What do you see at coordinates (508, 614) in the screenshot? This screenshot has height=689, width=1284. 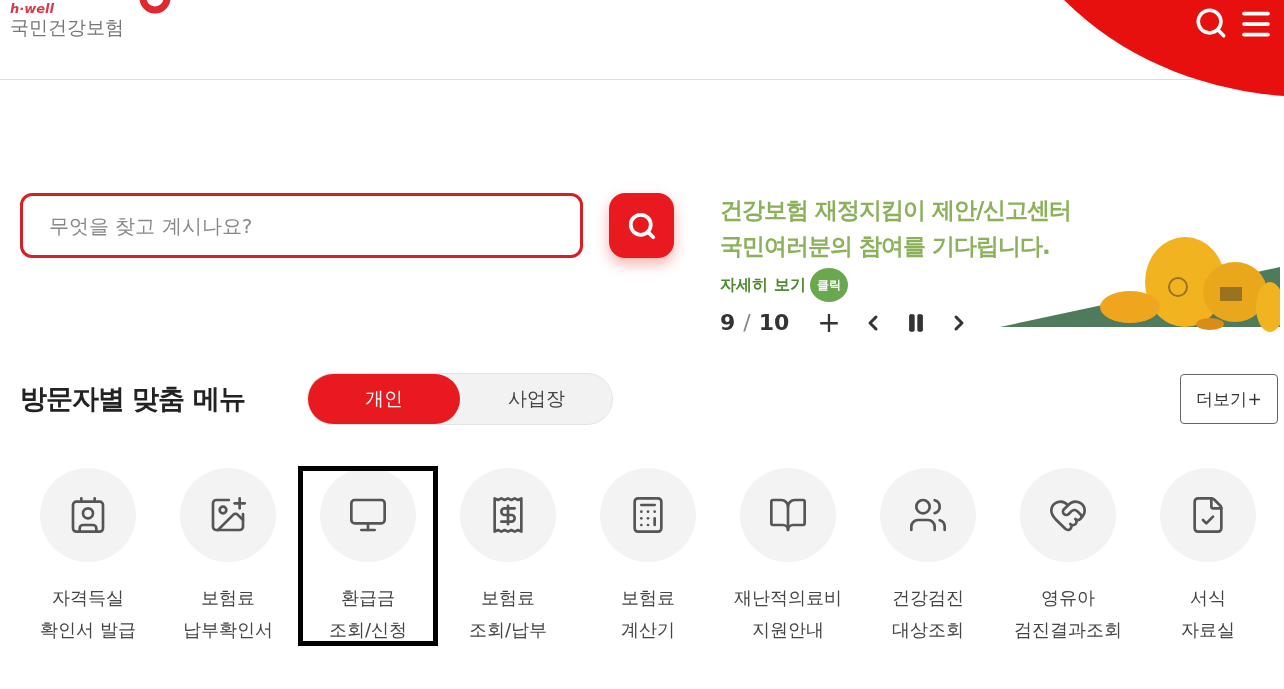 I see `menu-label: 보험료 조회/납부` at bounding box center [508, 614].